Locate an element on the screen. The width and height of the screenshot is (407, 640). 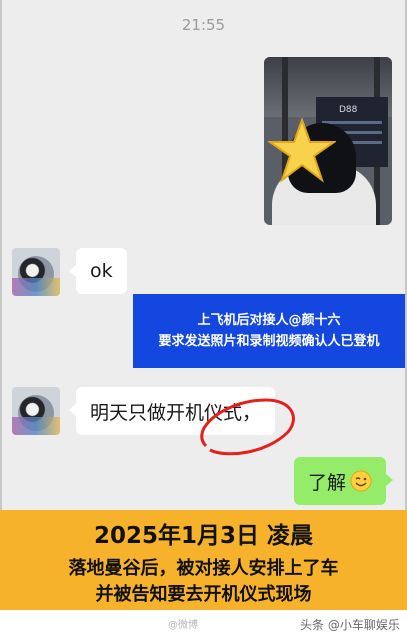
red-circle-annotation is located at coordinates (247, 427).